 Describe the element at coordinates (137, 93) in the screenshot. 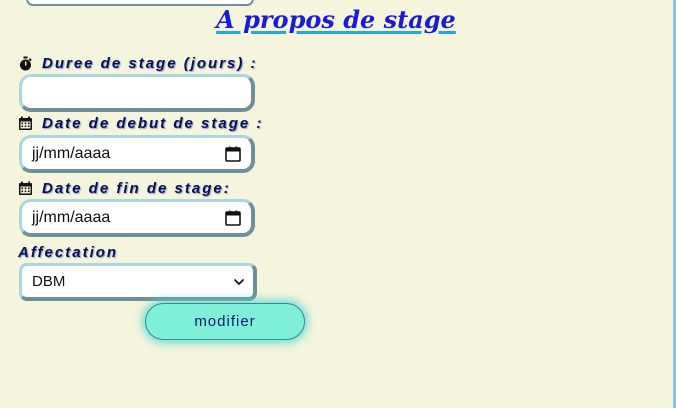

I see `duration-input` at that location.